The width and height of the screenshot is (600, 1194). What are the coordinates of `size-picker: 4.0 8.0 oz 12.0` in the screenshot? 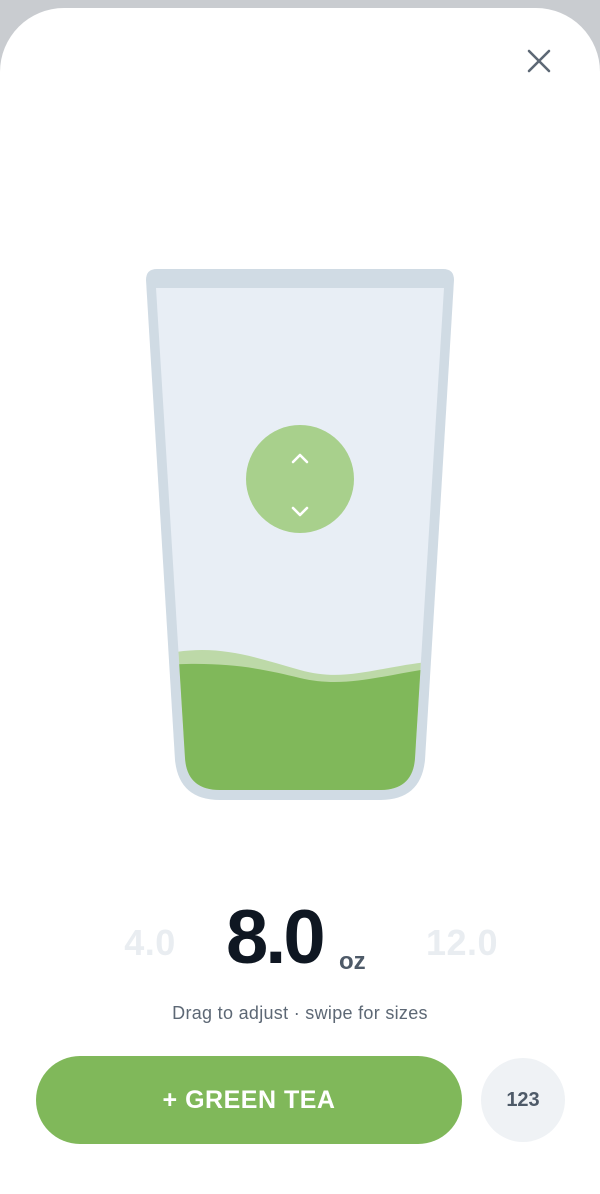 It's located at (300, 938).